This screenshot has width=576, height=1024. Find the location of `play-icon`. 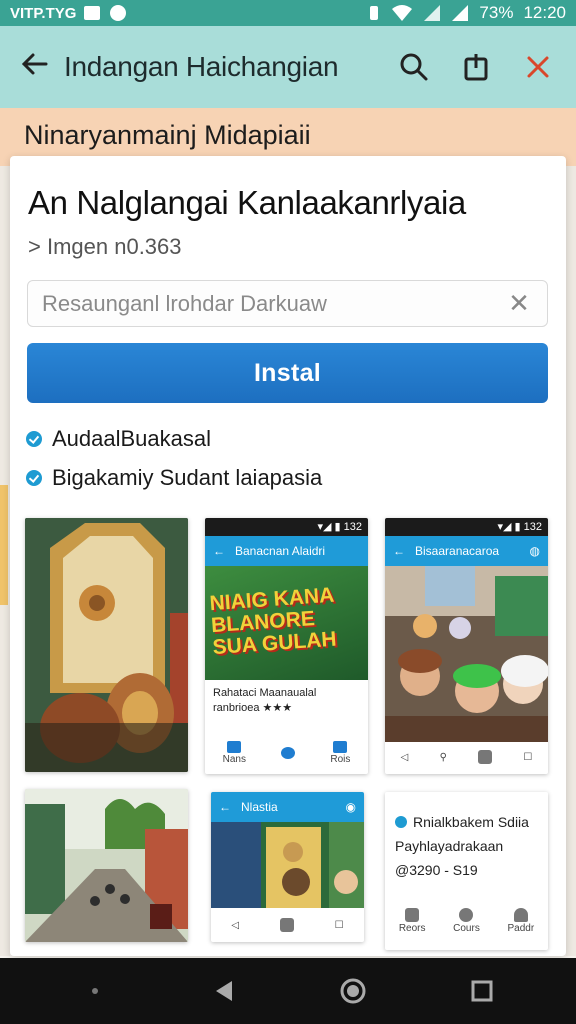

play-icon is located at coordinates (288, 752).